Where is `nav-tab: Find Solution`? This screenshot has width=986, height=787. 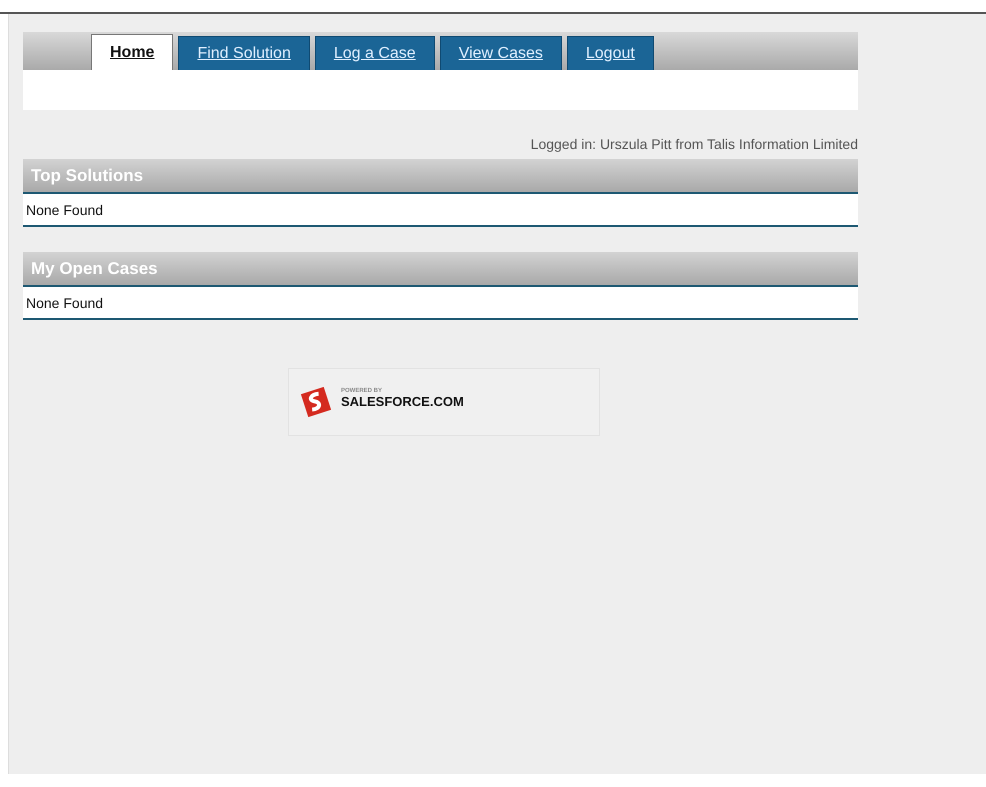
nav-tab: Find Solution is located at coordinates (244, 53).